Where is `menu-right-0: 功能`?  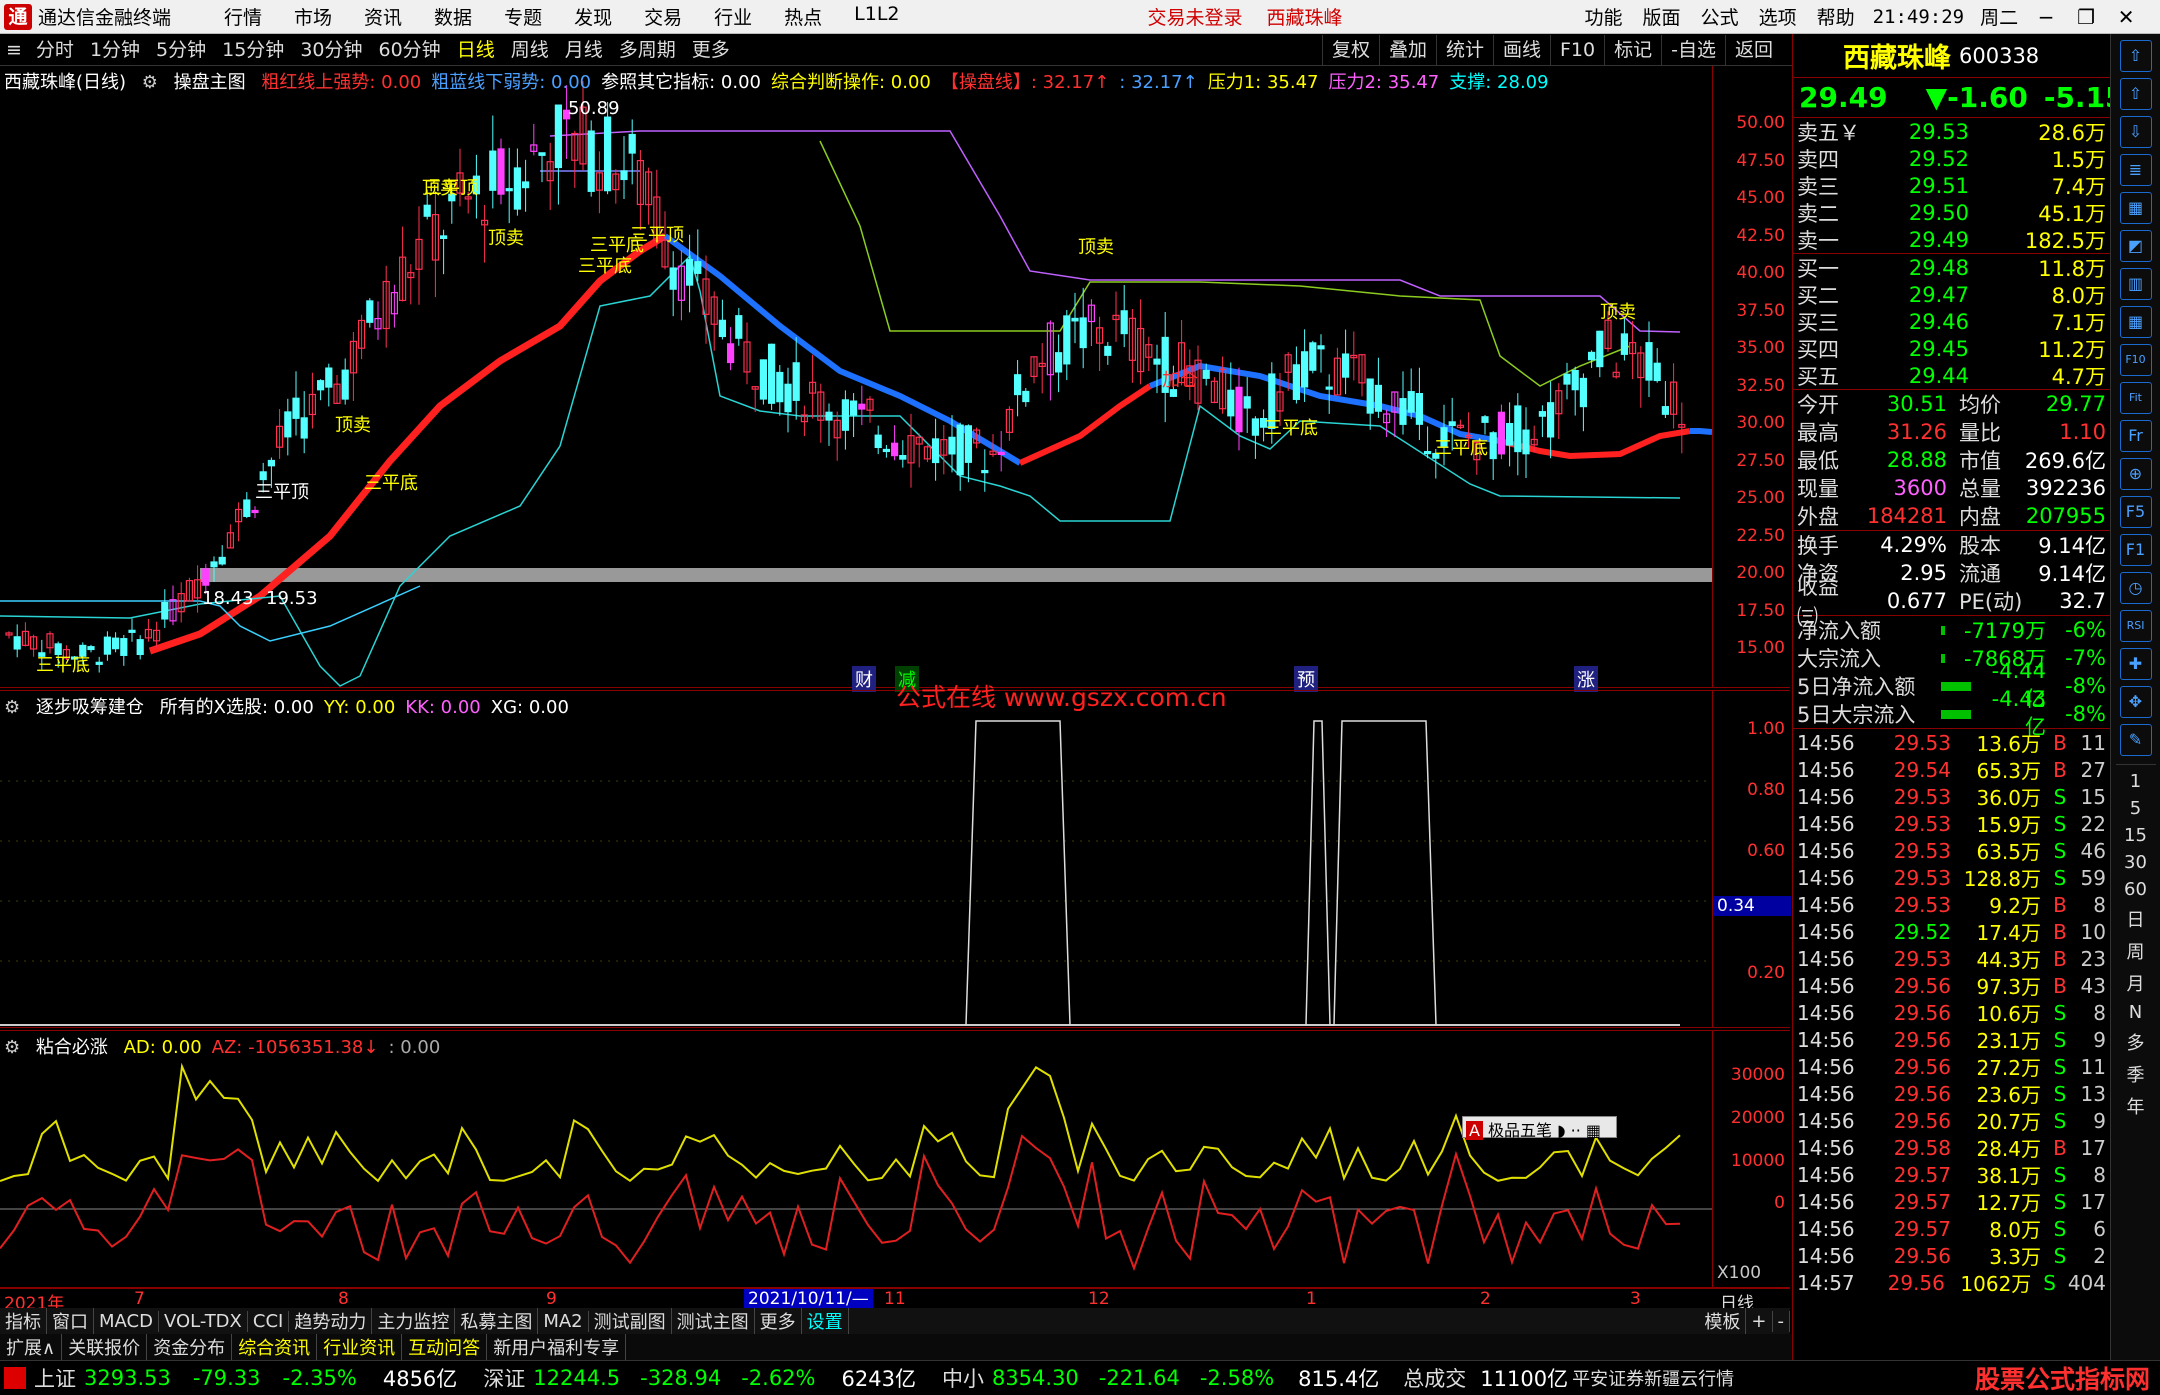 menu-right-0: 功能 is located at coordinates (1604, 16).